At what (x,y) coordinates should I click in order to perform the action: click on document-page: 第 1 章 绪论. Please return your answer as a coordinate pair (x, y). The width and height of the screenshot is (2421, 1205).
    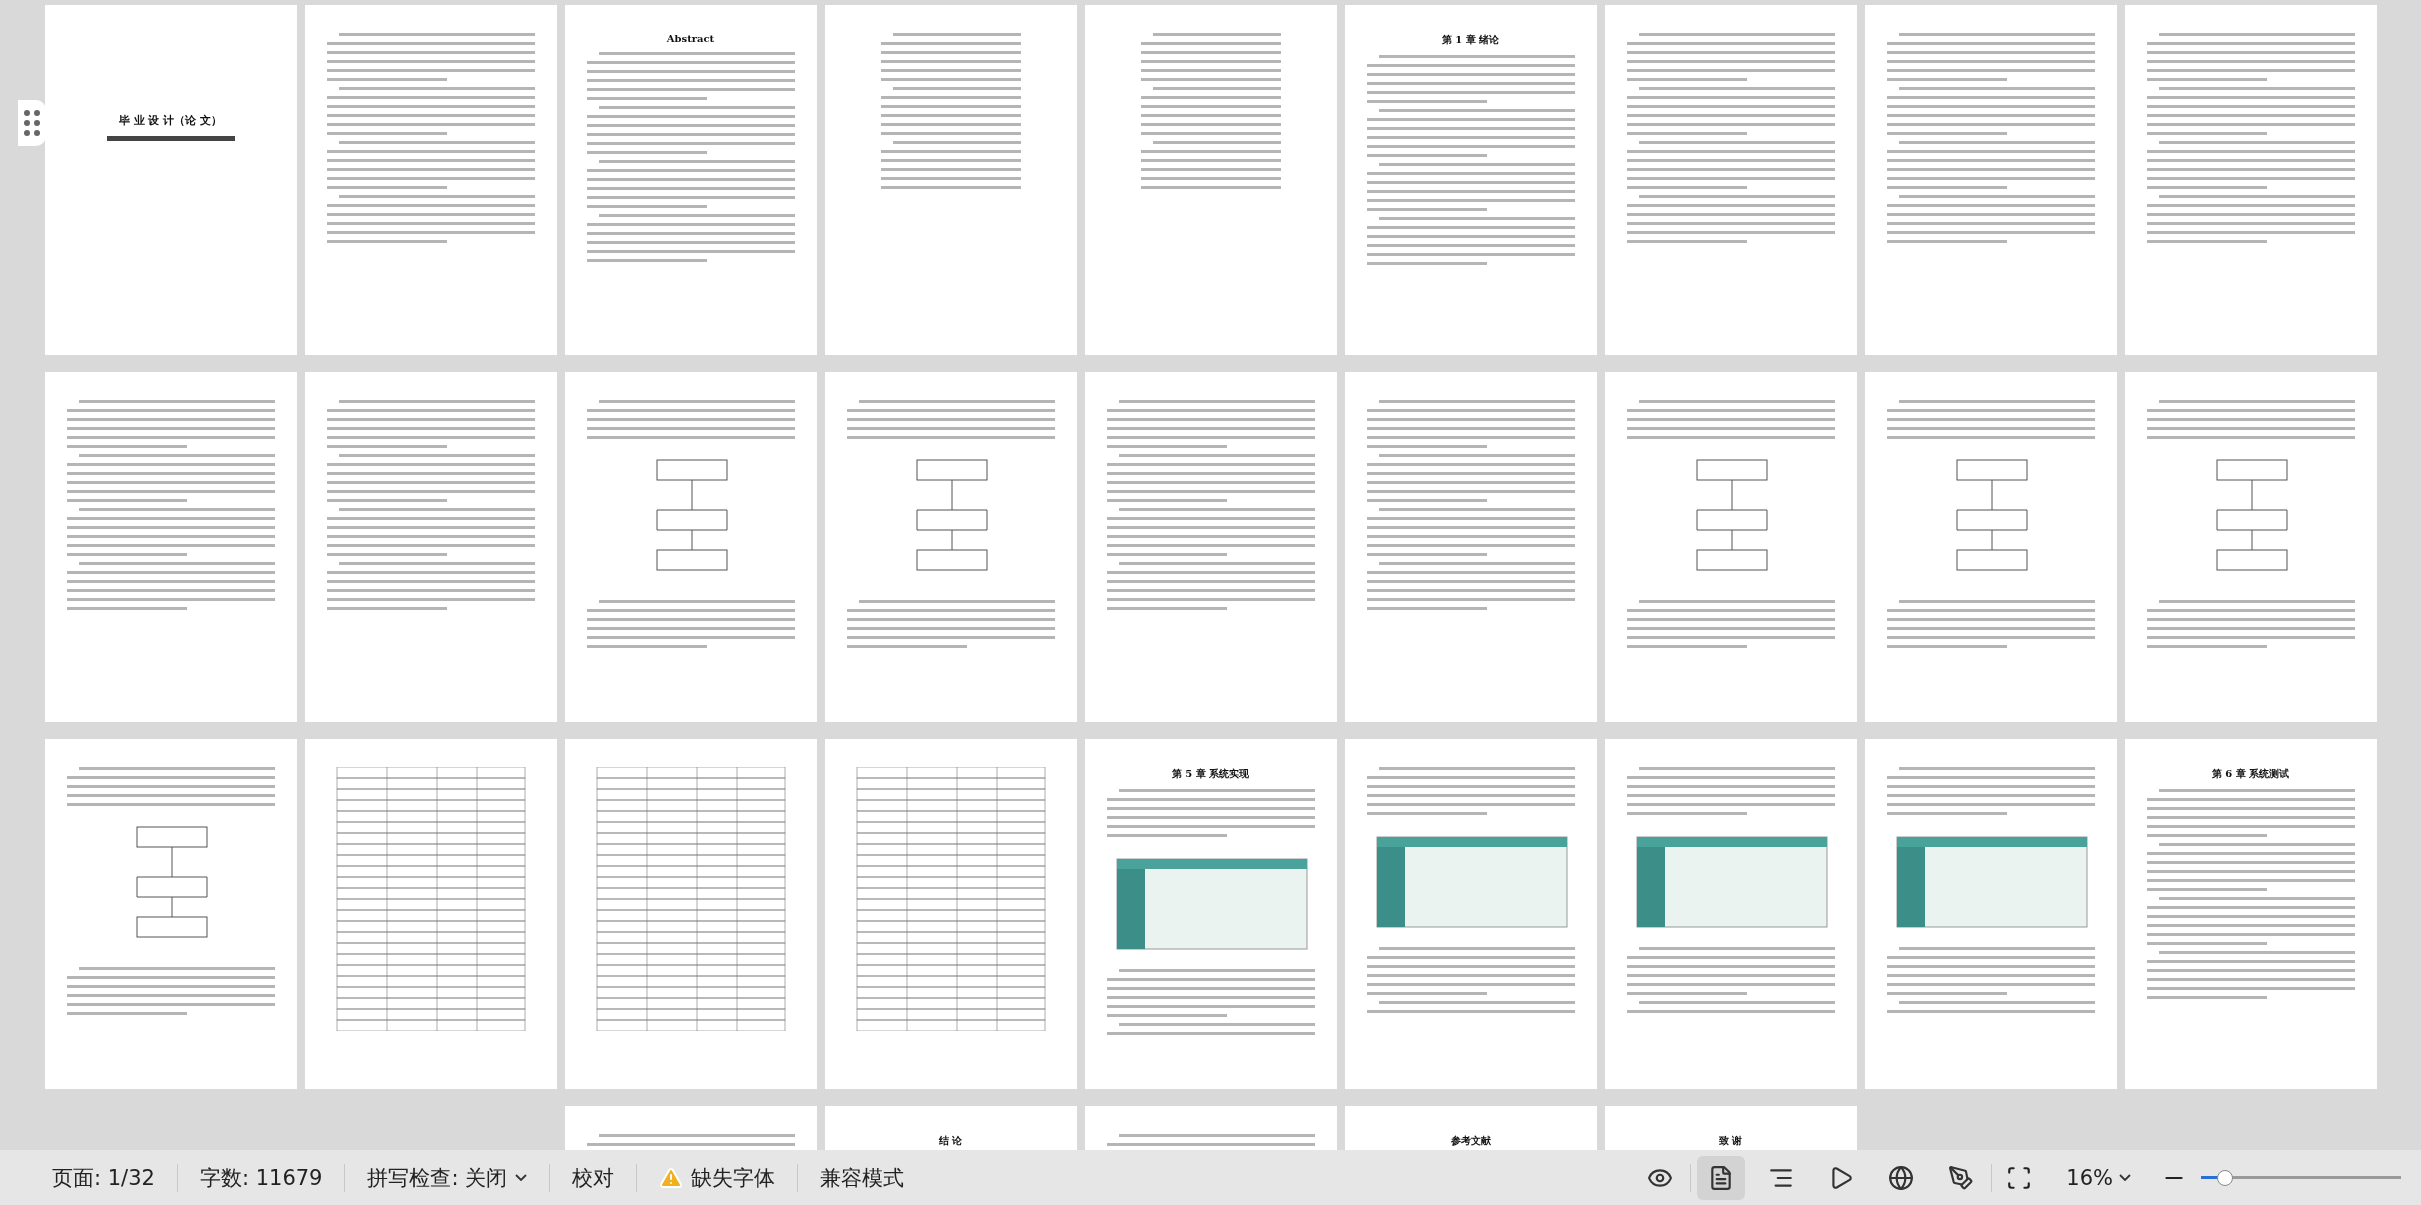
    Looking at the image, I should click on (1470, 180).